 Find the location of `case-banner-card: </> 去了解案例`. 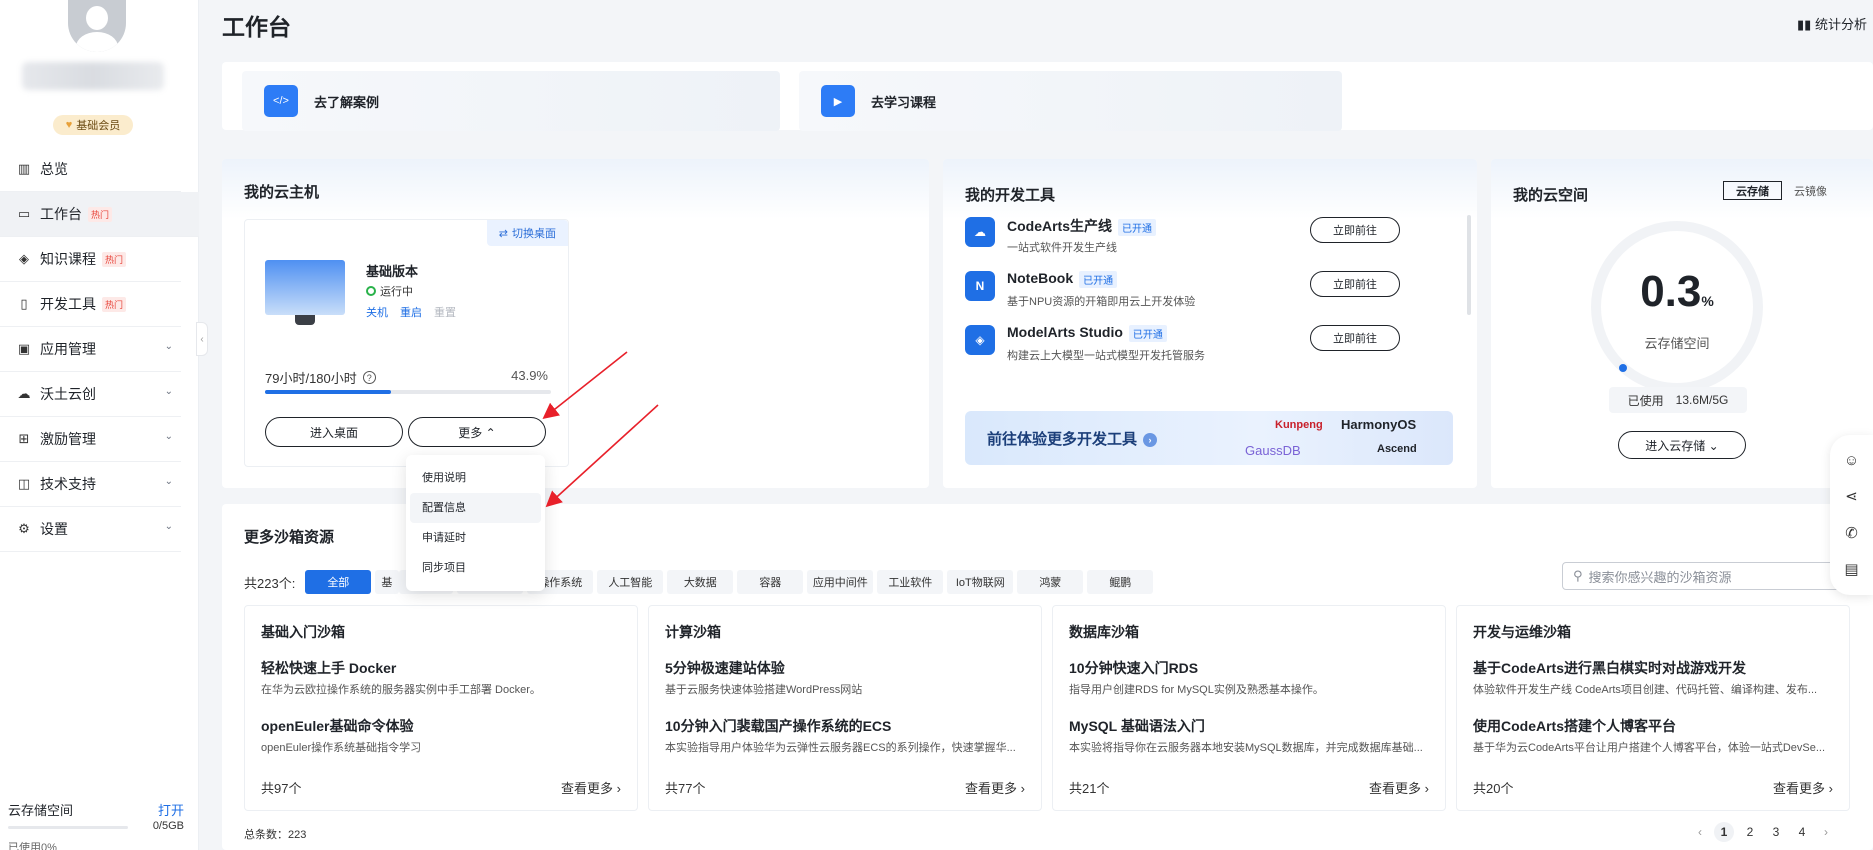

case-banner-card: </> 去了解案例 is located at coordinates (511, 101).